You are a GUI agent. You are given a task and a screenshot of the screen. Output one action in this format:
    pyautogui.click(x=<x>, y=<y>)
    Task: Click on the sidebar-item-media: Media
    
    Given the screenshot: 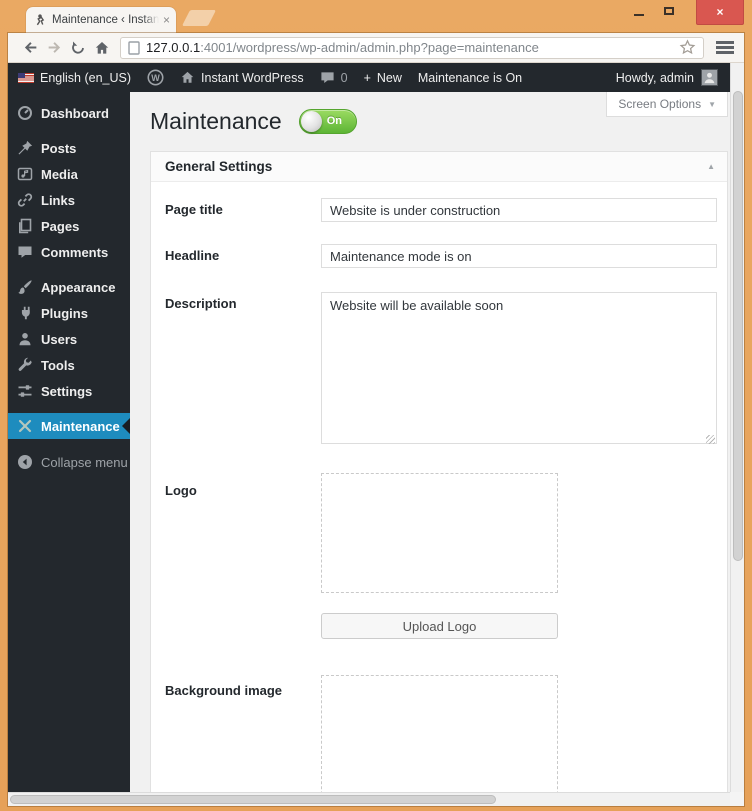 What is the action you would take?
    pyautogui.click(x=69, y=174)
    